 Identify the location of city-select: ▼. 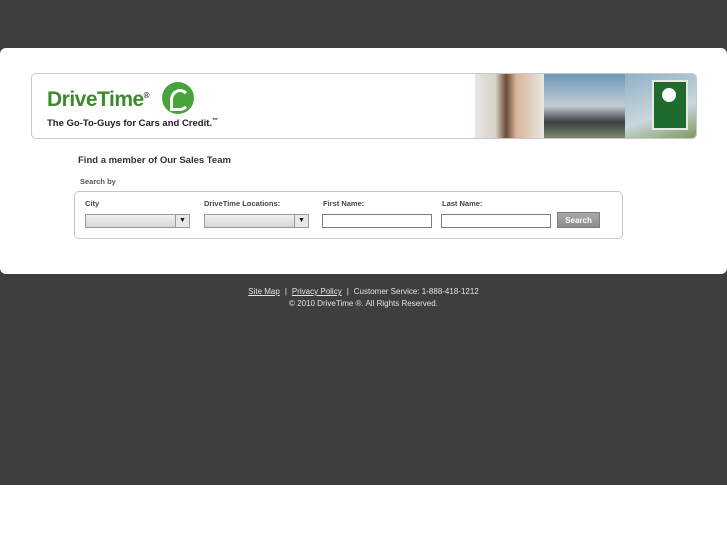
(137, 221).